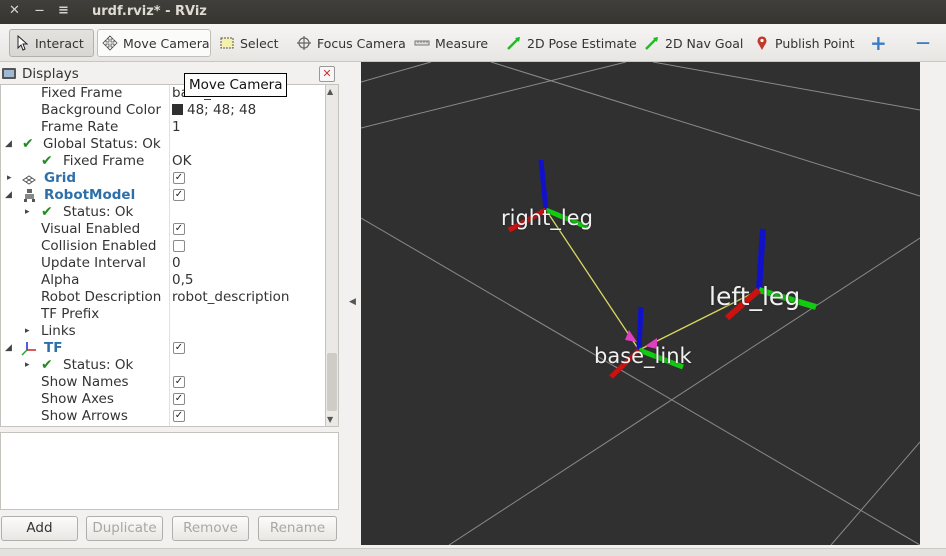 Image resolution: width=946 pixels, height=556 pixels. Describe the element at coordinates (327, 74) in the screenshot. I see `close-panel-button: ✕` at that location.